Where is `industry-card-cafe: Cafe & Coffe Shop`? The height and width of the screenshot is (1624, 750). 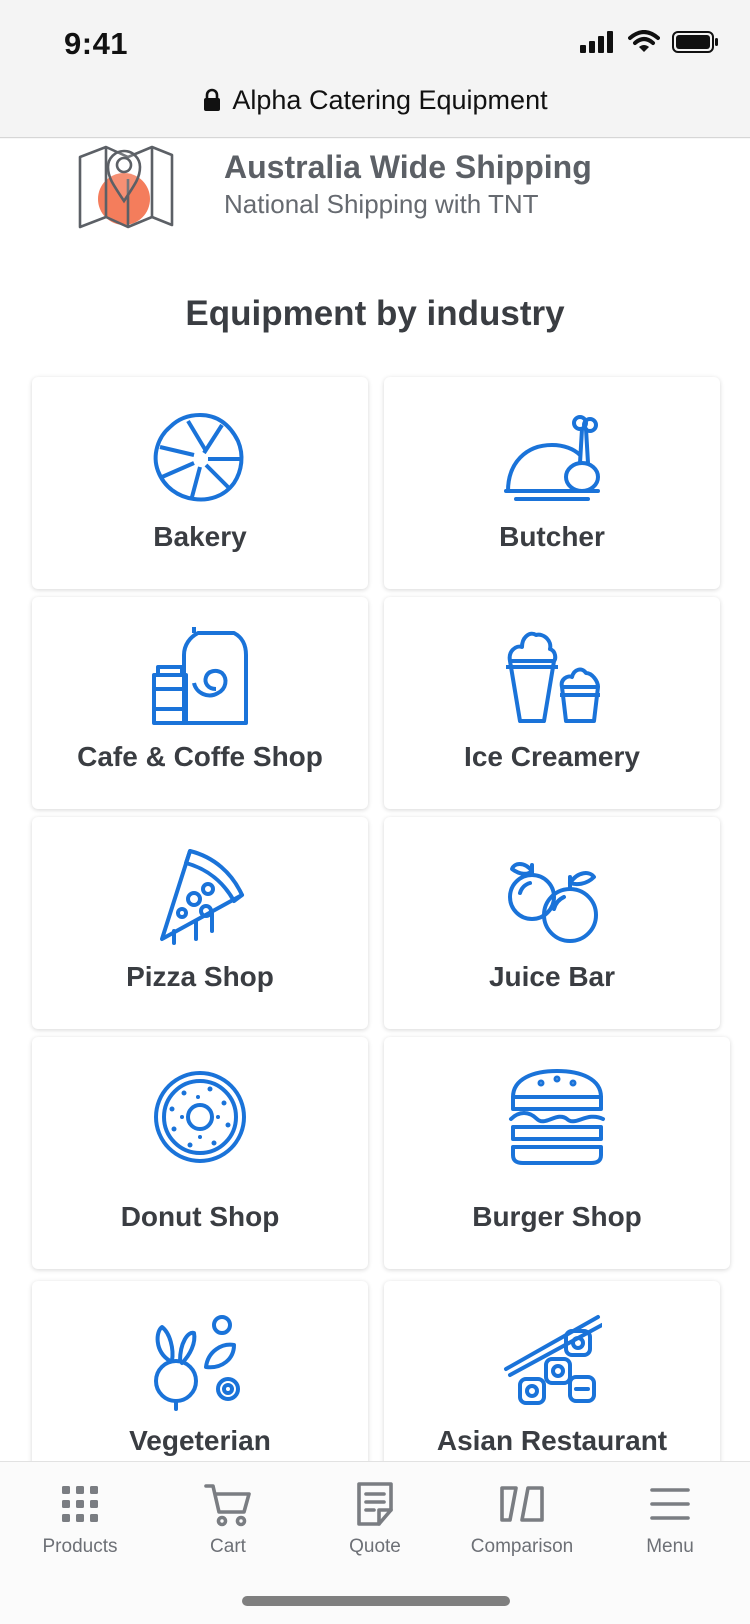
industry-card-cafe: Cafe & Coffe Shop is located at coordinates (200, 703).